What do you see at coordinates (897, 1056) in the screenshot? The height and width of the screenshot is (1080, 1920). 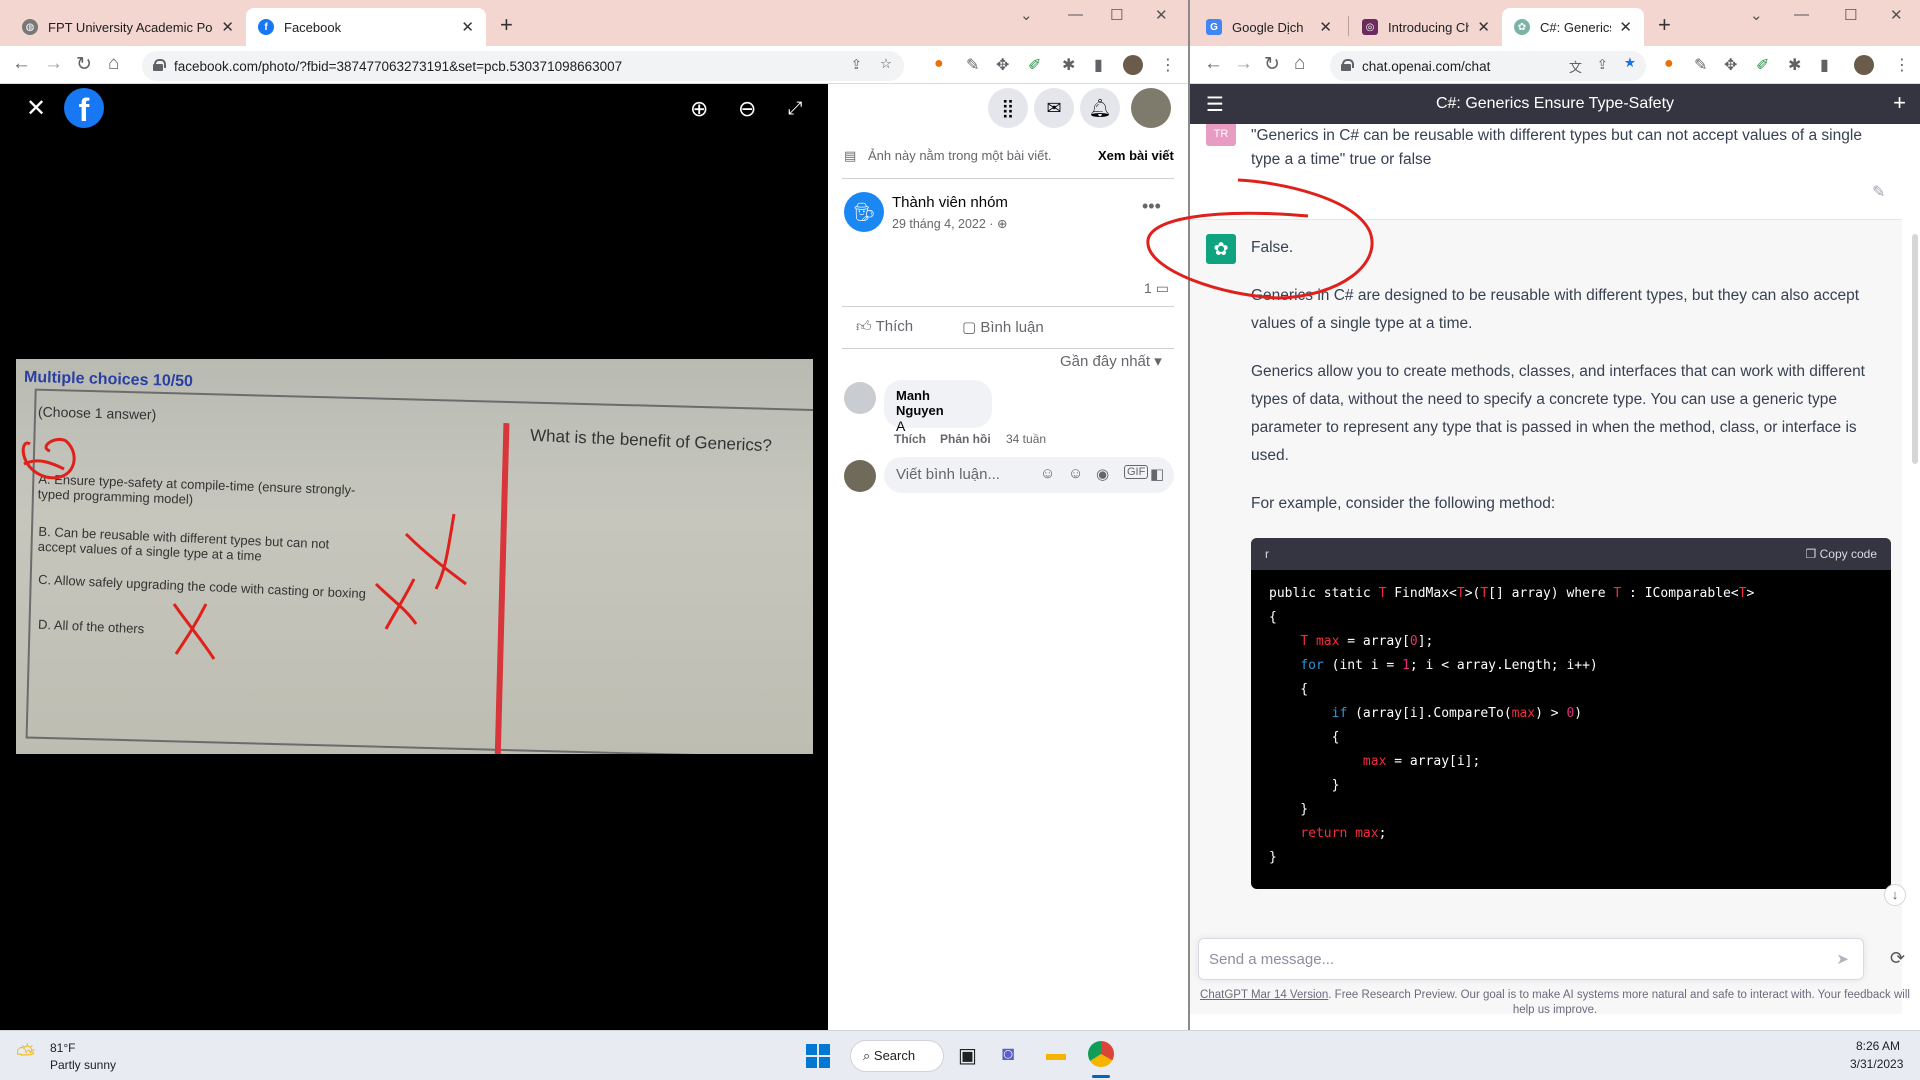 I see `taskbar-search: ⌕ Search` at bounding box center [897, 1056].